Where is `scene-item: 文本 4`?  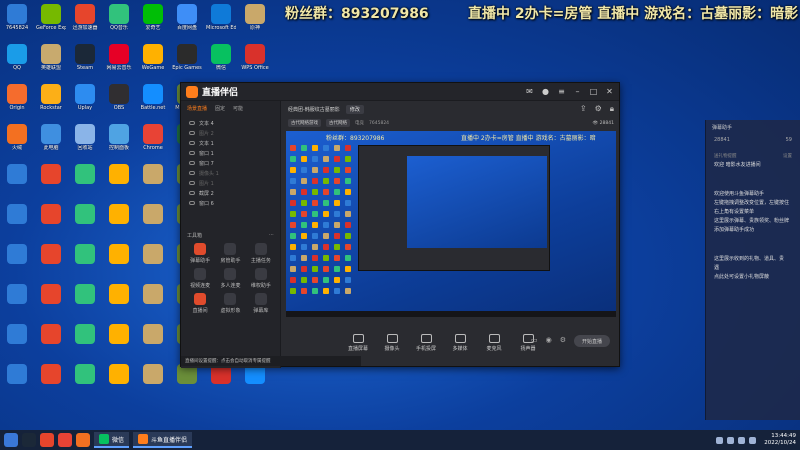 scene-item: 文本 4 is located at coordinates (230, 123).